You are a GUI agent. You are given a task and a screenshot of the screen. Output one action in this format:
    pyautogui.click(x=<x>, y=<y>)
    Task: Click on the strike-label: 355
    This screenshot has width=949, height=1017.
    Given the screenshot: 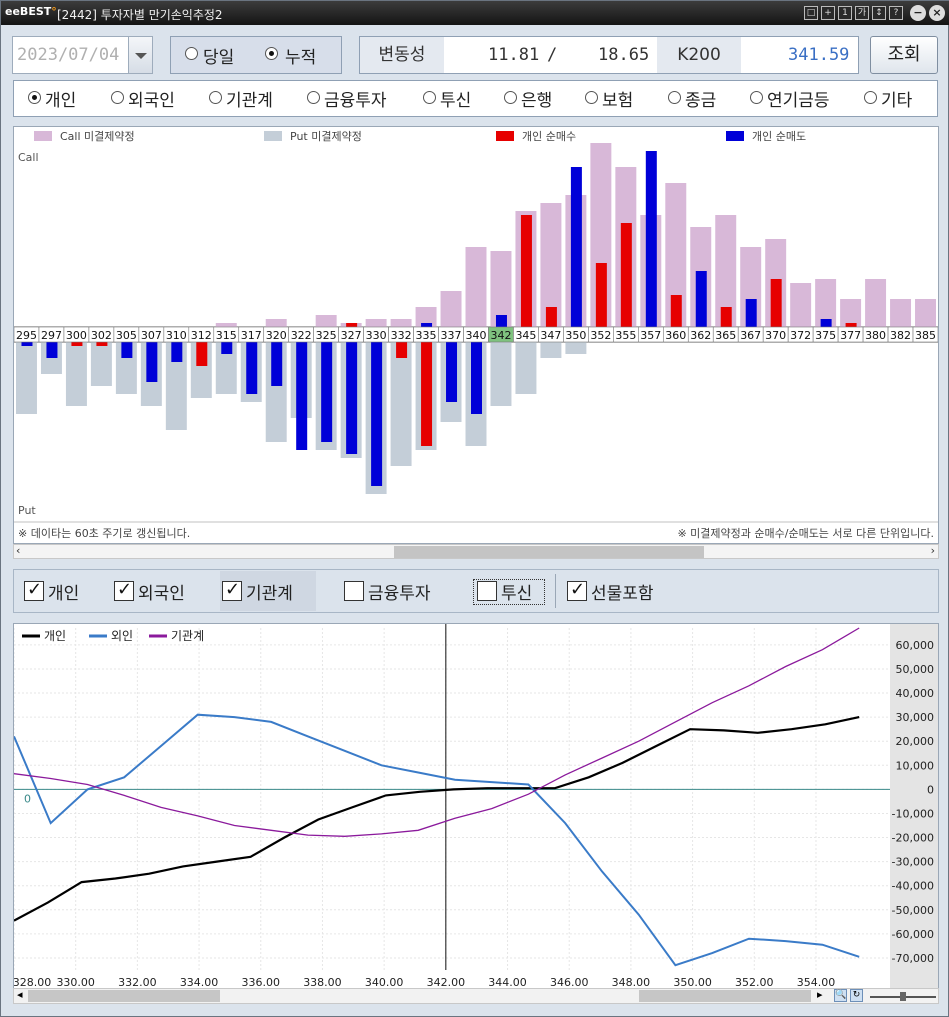 What is the action you would take?
    pyautogui.click(x=625, y=335)
    